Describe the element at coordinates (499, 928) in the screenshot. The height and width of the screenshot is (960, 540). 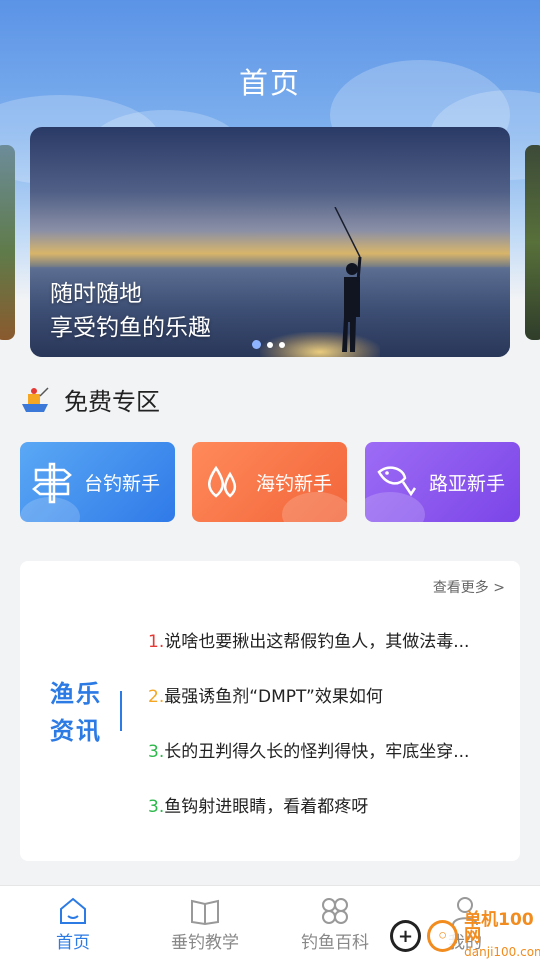
I see `watermark-title: 单机100网` at that location.